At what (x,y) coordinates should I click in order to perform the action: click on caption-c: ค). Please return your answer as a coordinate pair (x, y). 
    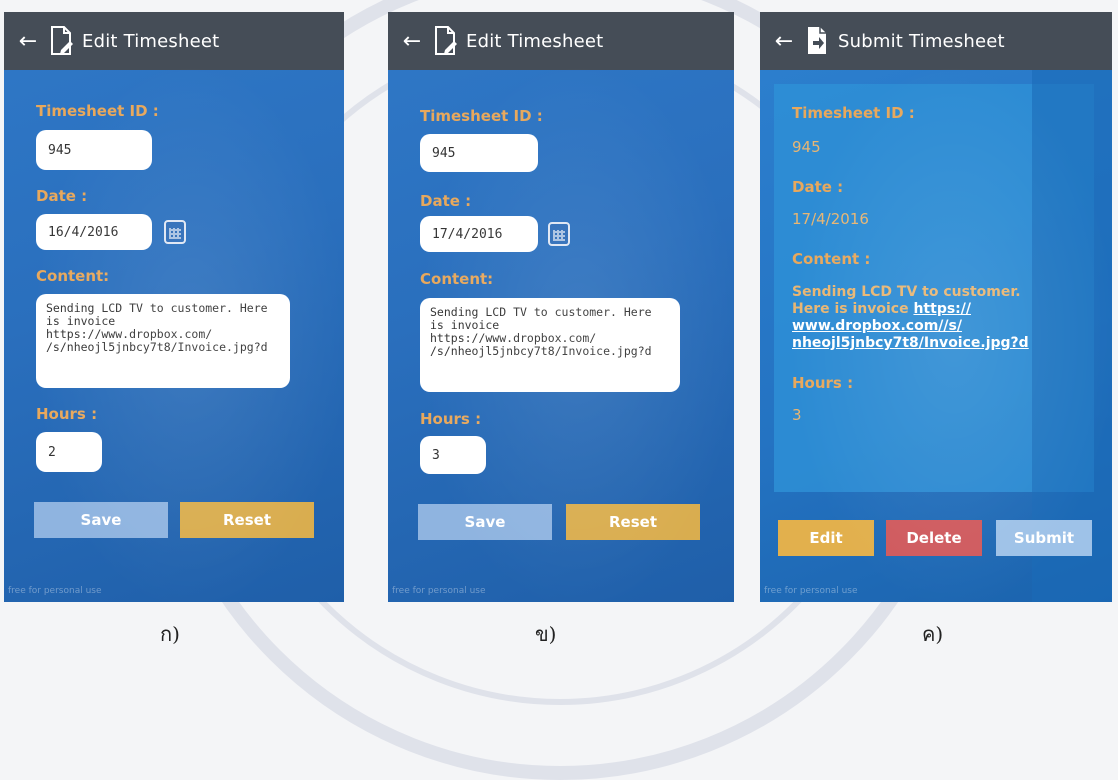
    Looking at the image, I should click on (933, 634).